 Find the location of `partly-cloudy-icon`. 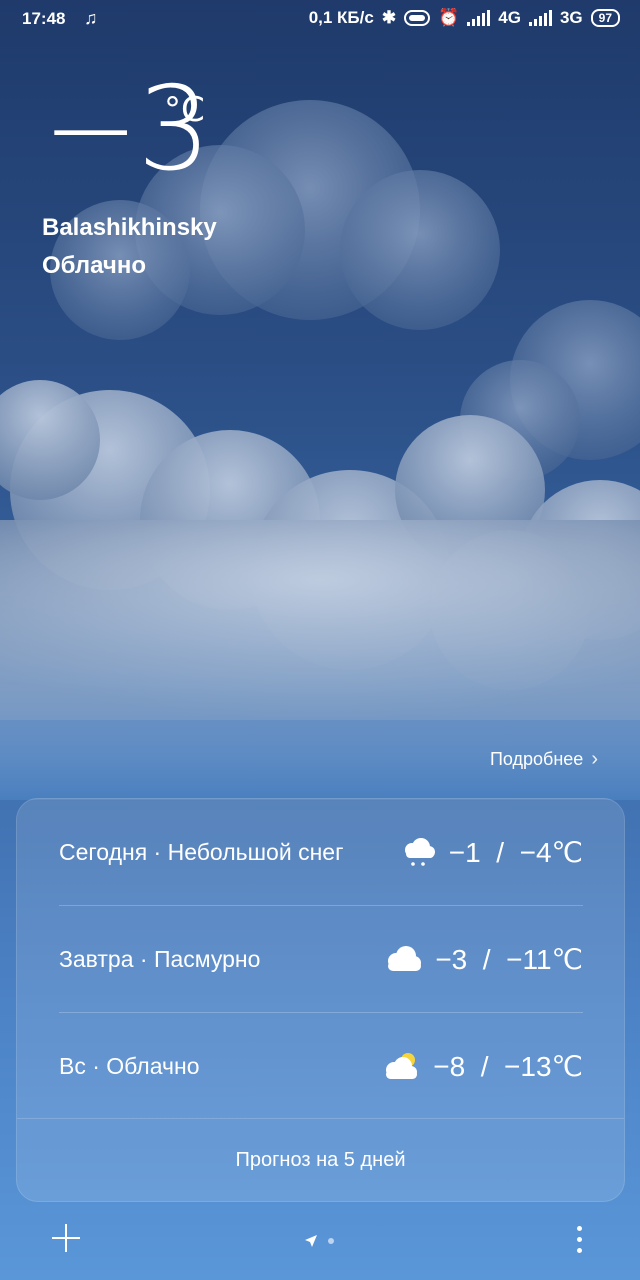

partly-cloudy-icon is located at coordinates (402, 1066).